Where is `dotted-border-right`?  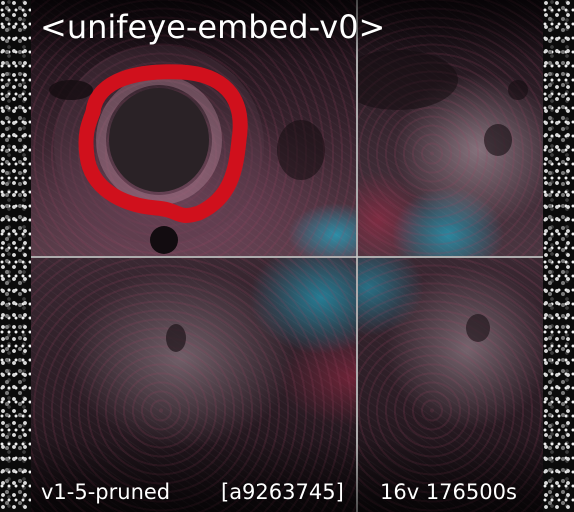
dotted-border-right is located at coordinates (558, 256).